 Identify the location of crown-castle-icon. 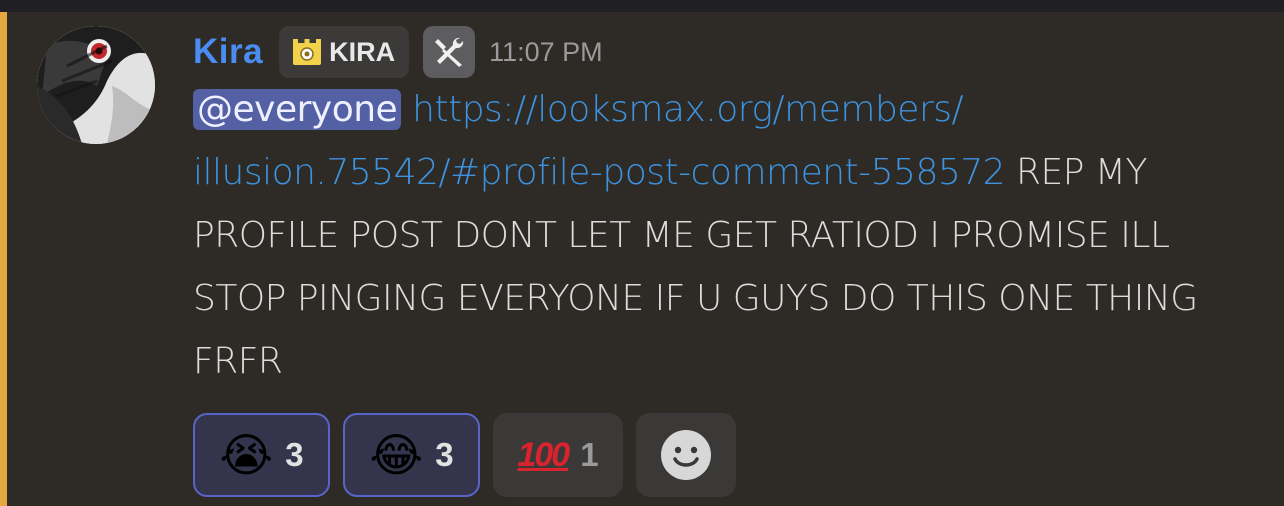
(307, 52).